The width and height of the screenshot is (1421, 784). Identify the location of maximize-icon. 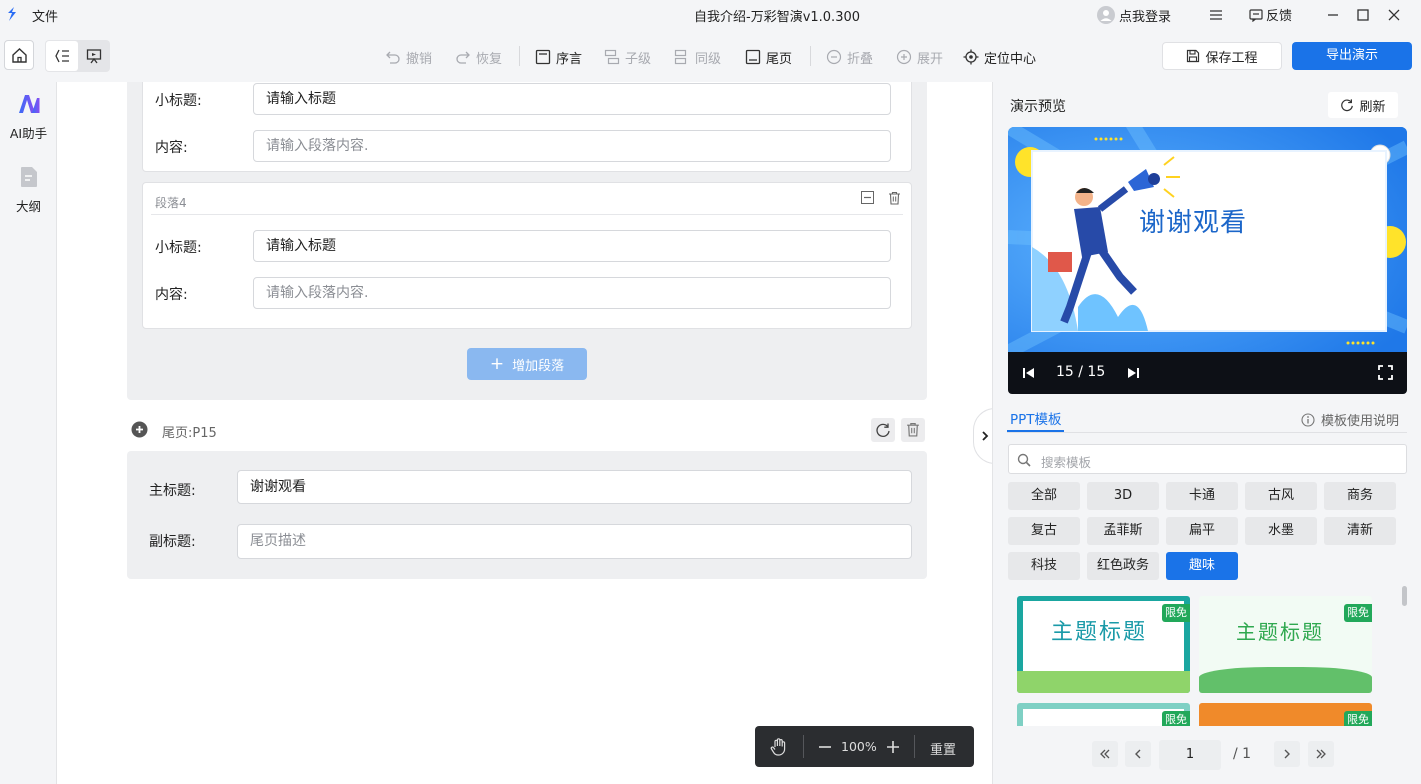
(1363, 15).